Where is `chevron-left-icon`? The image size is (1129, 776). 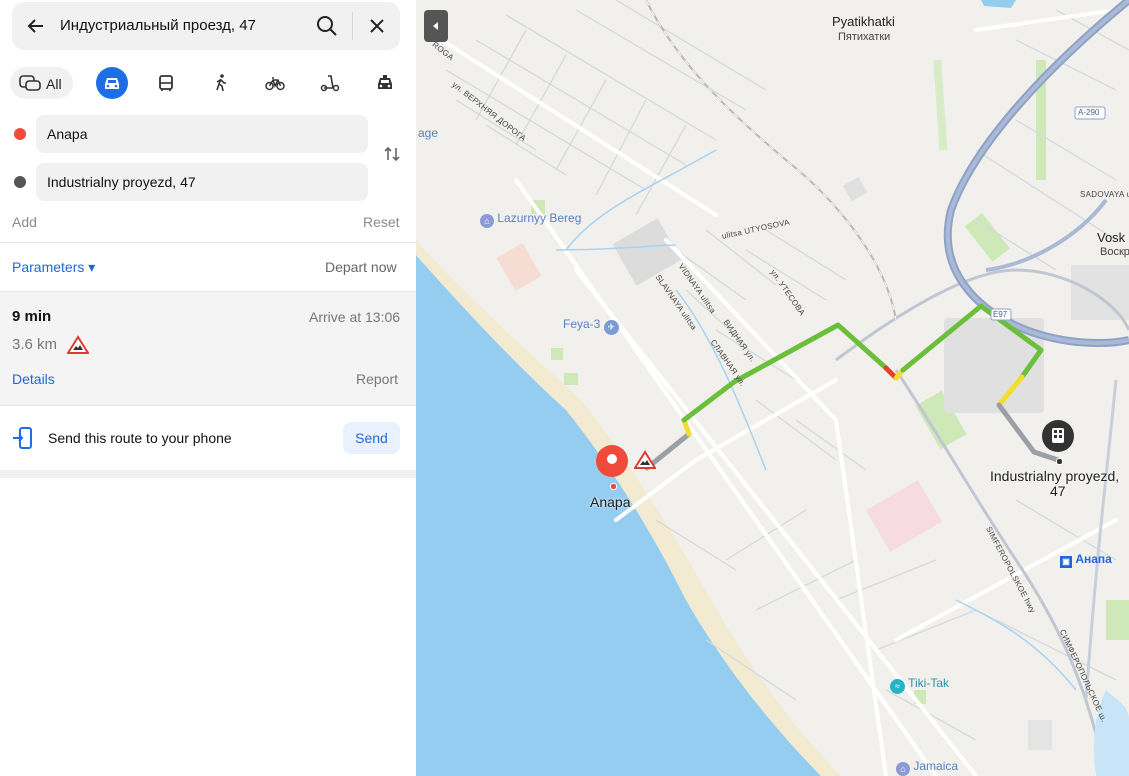
chevron-left-icon is located at coordinates (435, 26).